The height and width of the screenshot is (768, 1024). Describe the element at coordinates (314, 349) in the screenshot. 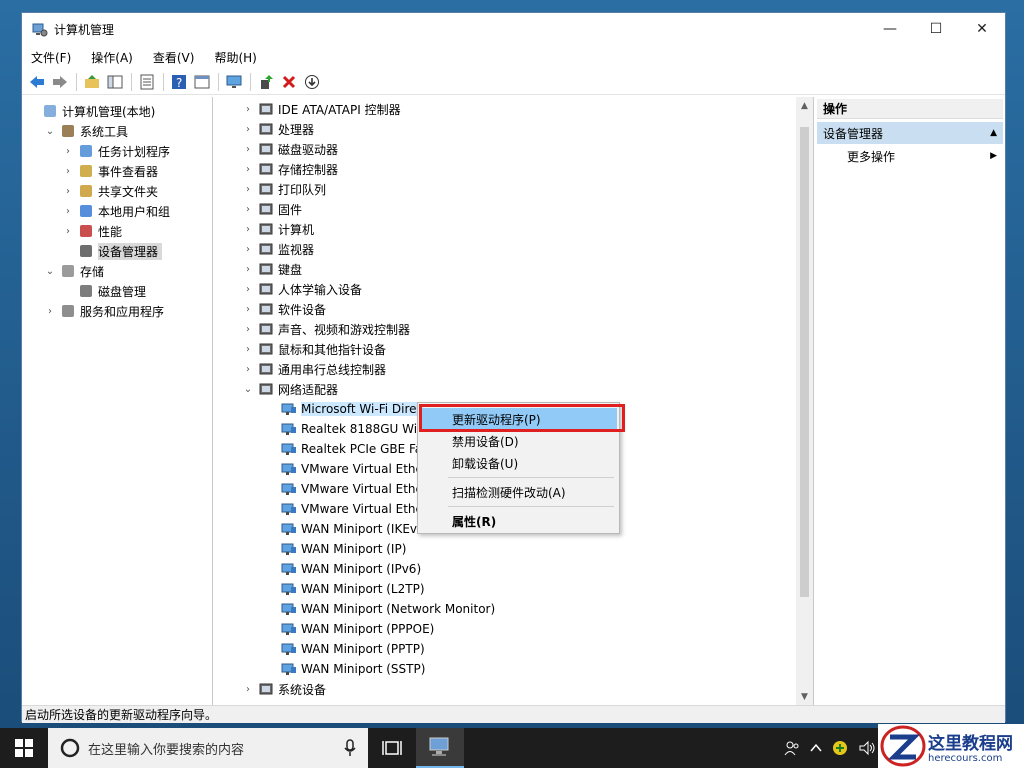

I see `device-category: › 鼠标和其他指针设备` at that location.